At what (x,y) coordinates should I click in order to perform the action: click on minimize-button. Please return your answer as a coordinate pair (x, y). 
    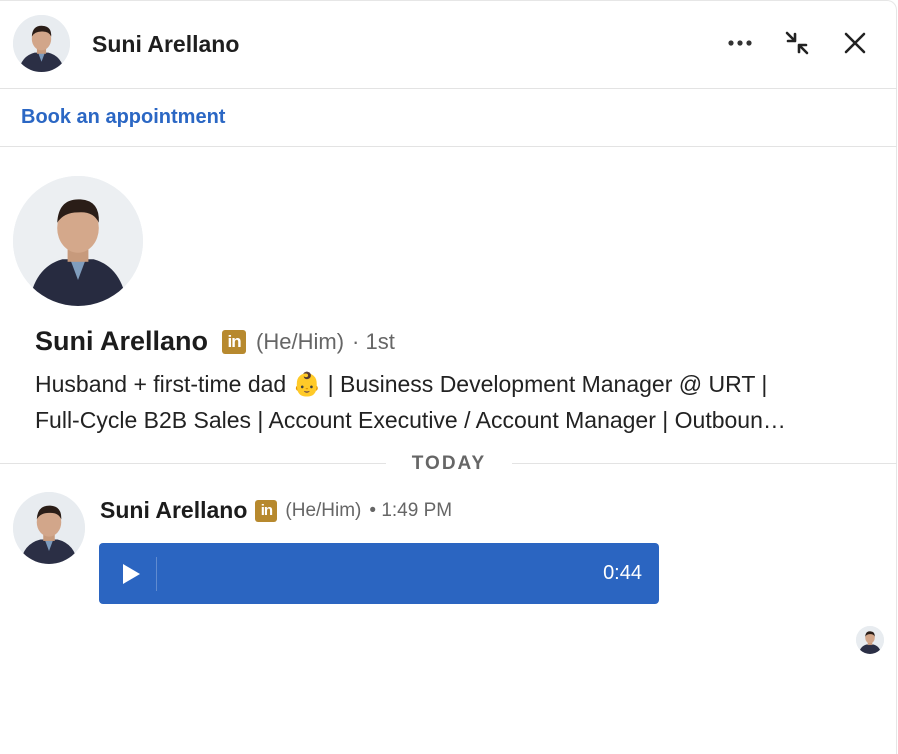
    Looking at the image, I should click on (797, 43).